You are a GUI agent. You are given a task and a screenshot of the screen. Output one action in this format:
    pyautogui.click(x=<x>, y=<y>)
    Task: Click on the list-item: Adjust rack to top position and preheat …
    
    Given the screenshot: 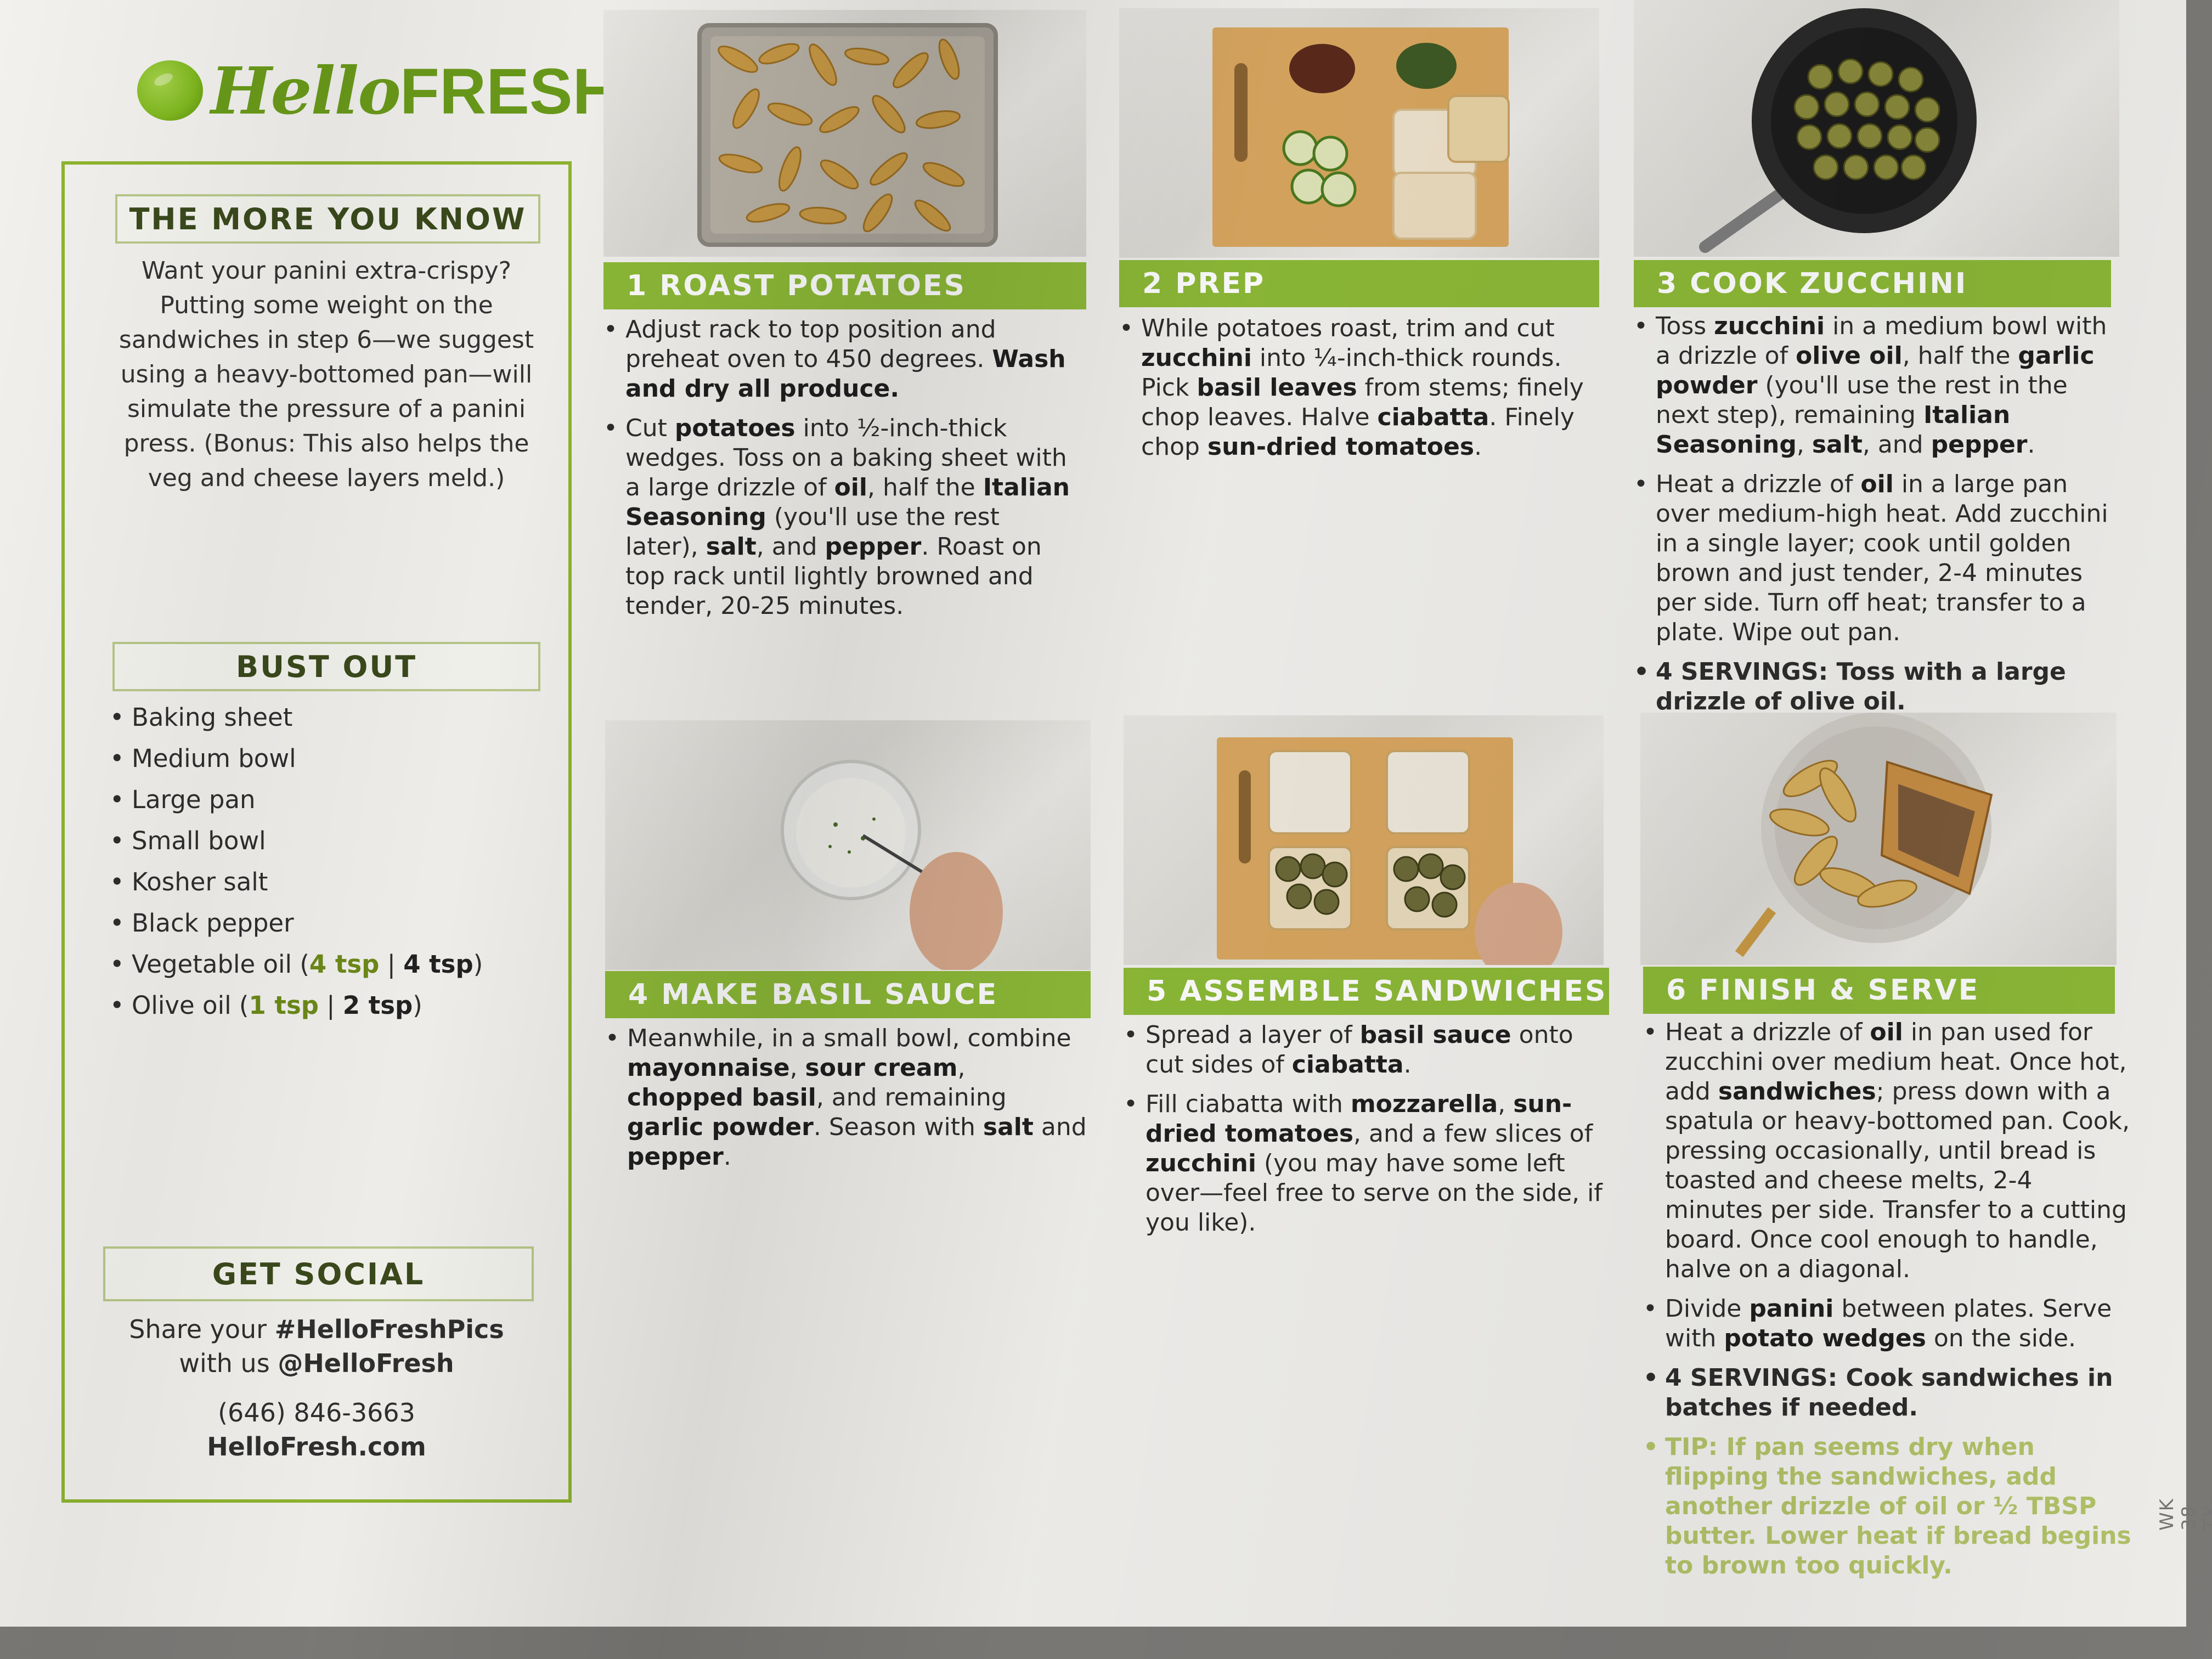 What is the action you would take?
    pyautogui.click(x=839, y=359)
    